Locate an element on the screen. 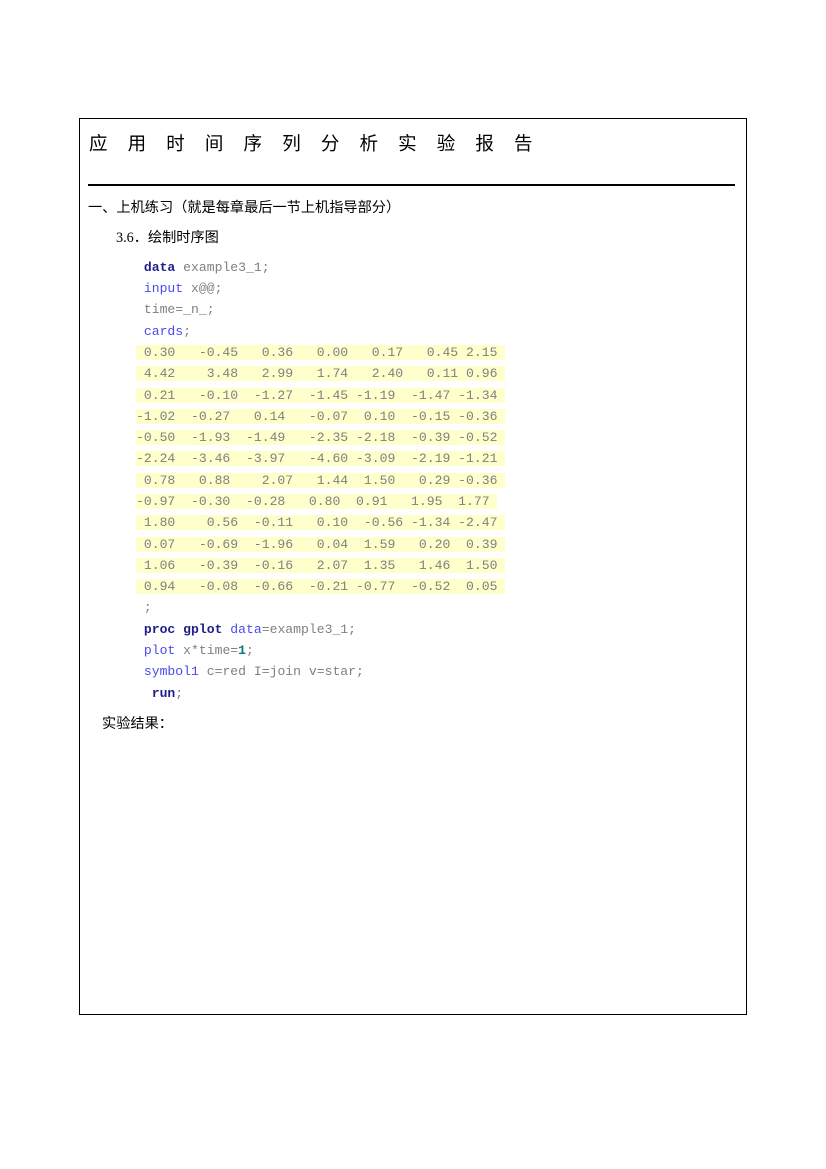 This screenshot has height=1169, width=826. subsection-heading: 3.6．绘制时序图 is located at coordinates (167, 238).